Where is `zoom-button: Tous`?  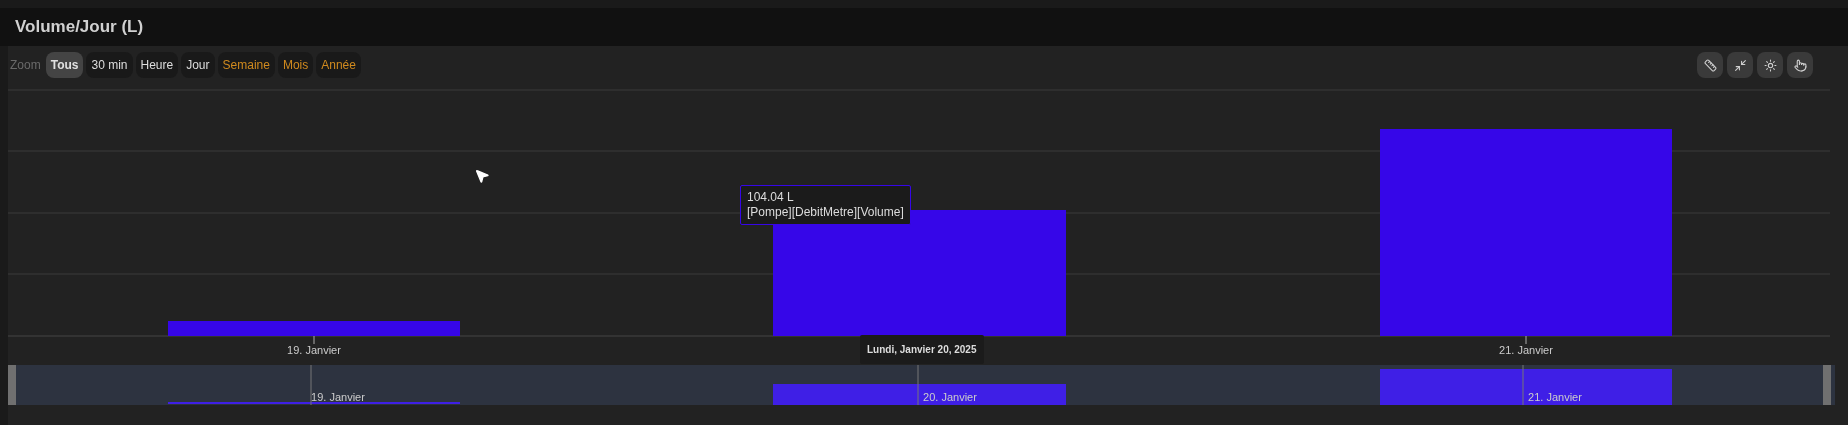 zoom-button: Tous is located at coordinates (64, 65).